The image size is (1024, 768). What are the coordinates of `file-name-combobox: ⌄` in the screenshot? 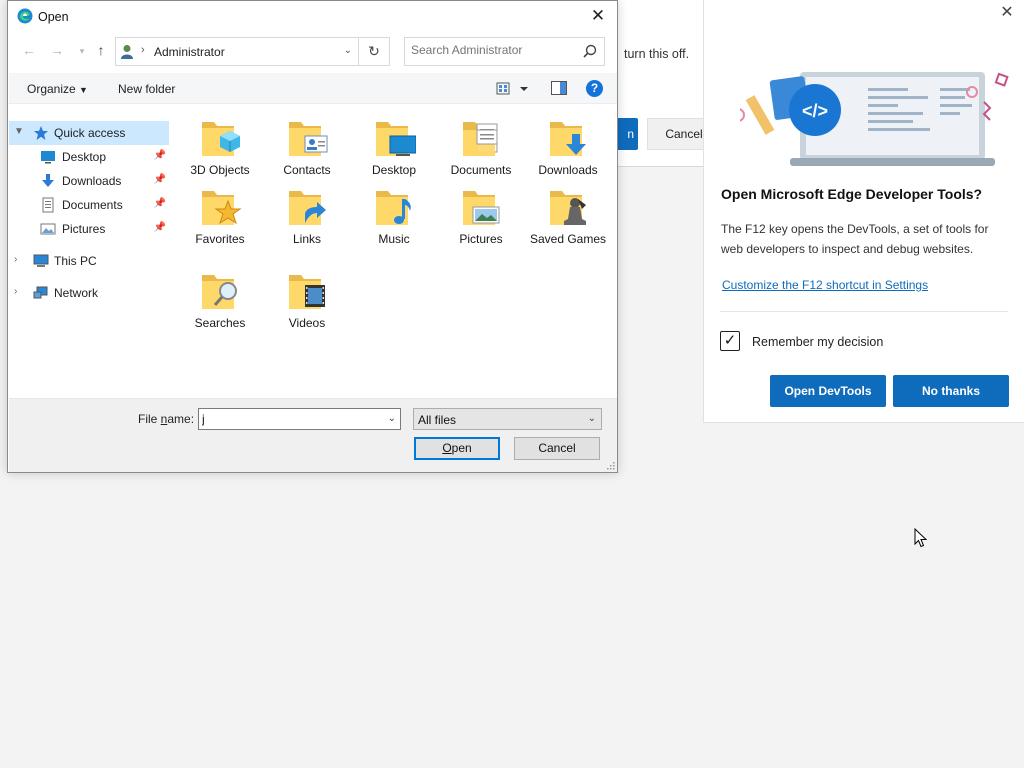 It's located at (299, 419).